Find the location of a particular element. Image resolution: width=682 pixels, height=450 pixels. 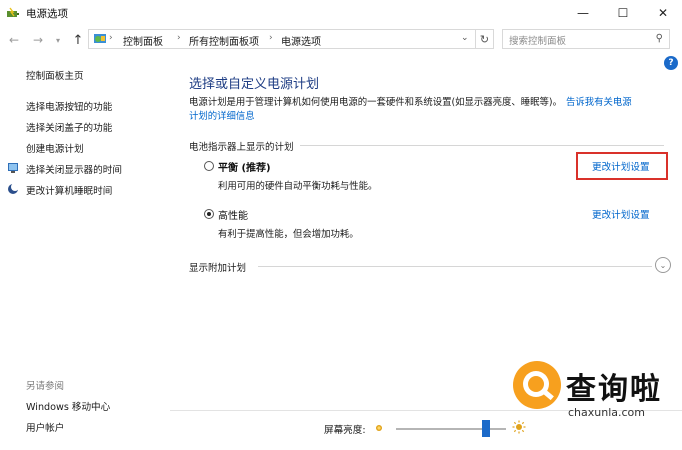

show-extra-plans-label: 显示附加计划 is located at coordinates (220, 267).